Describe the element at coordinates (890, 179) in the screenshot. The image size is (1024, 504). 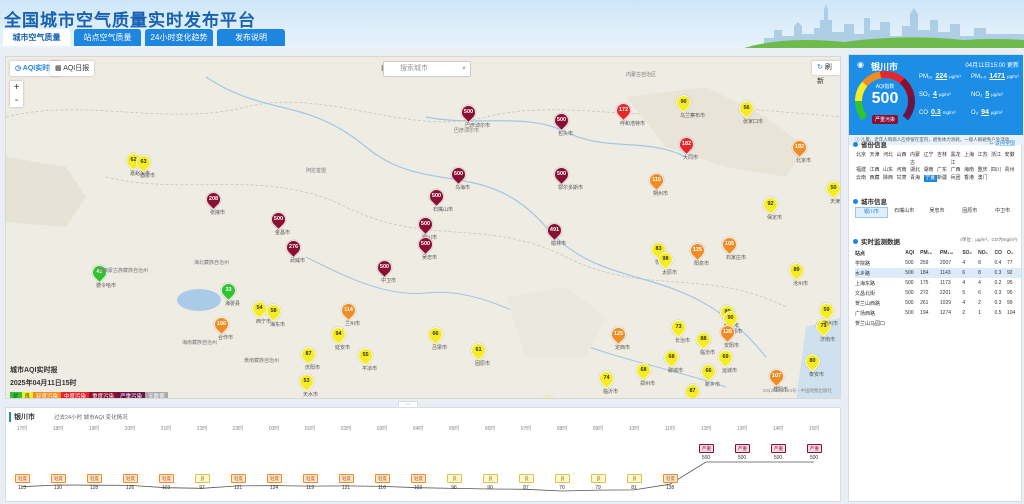
I see `province-option: 陕西` at that location.